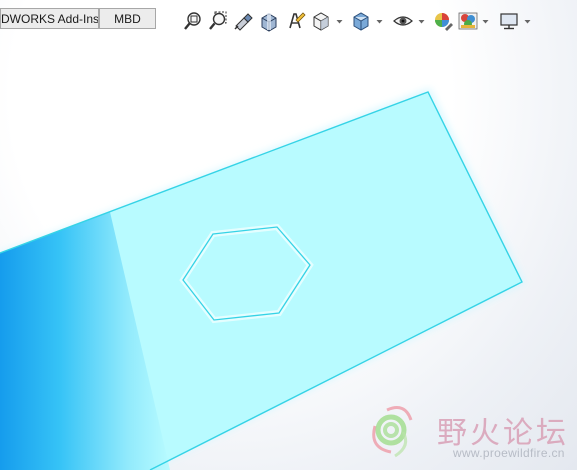  I want to click on forum-logo-icon, so click(392, 432).